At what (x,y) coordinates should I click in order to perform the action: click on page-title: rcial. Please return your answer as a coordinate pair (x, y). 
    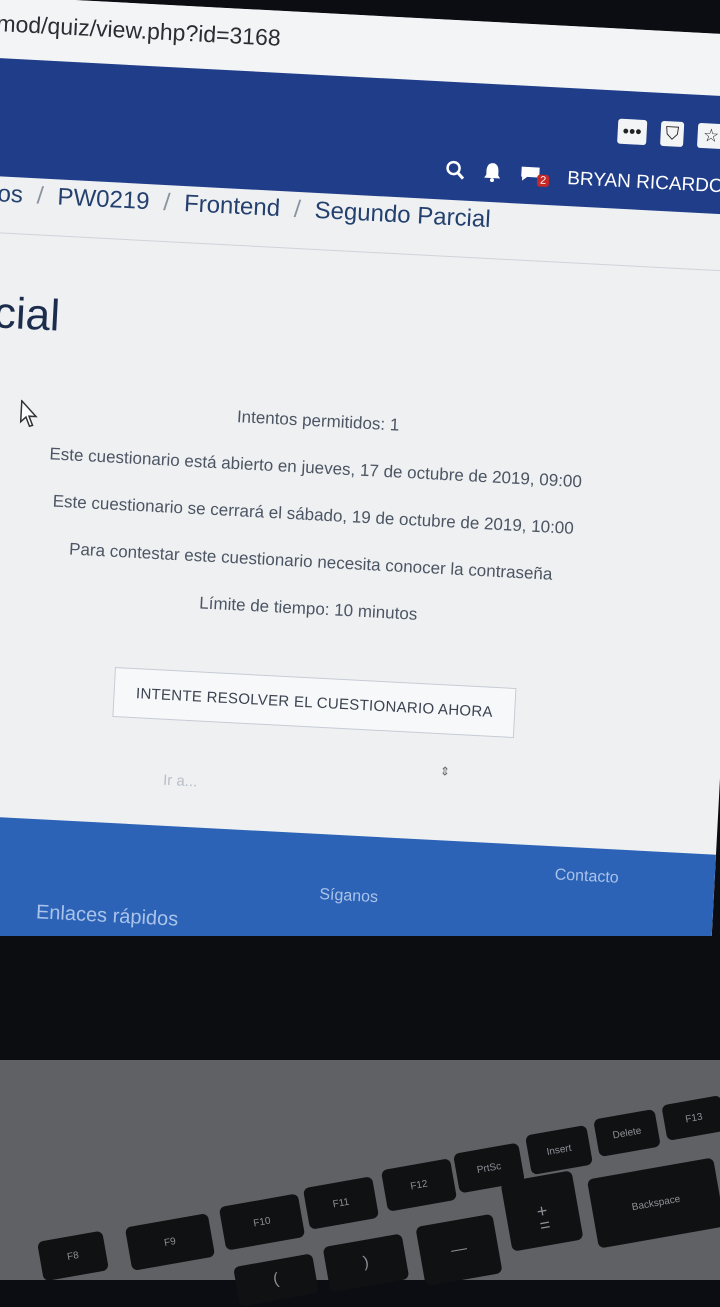
    Looking at the image, I should click on (31, 314).